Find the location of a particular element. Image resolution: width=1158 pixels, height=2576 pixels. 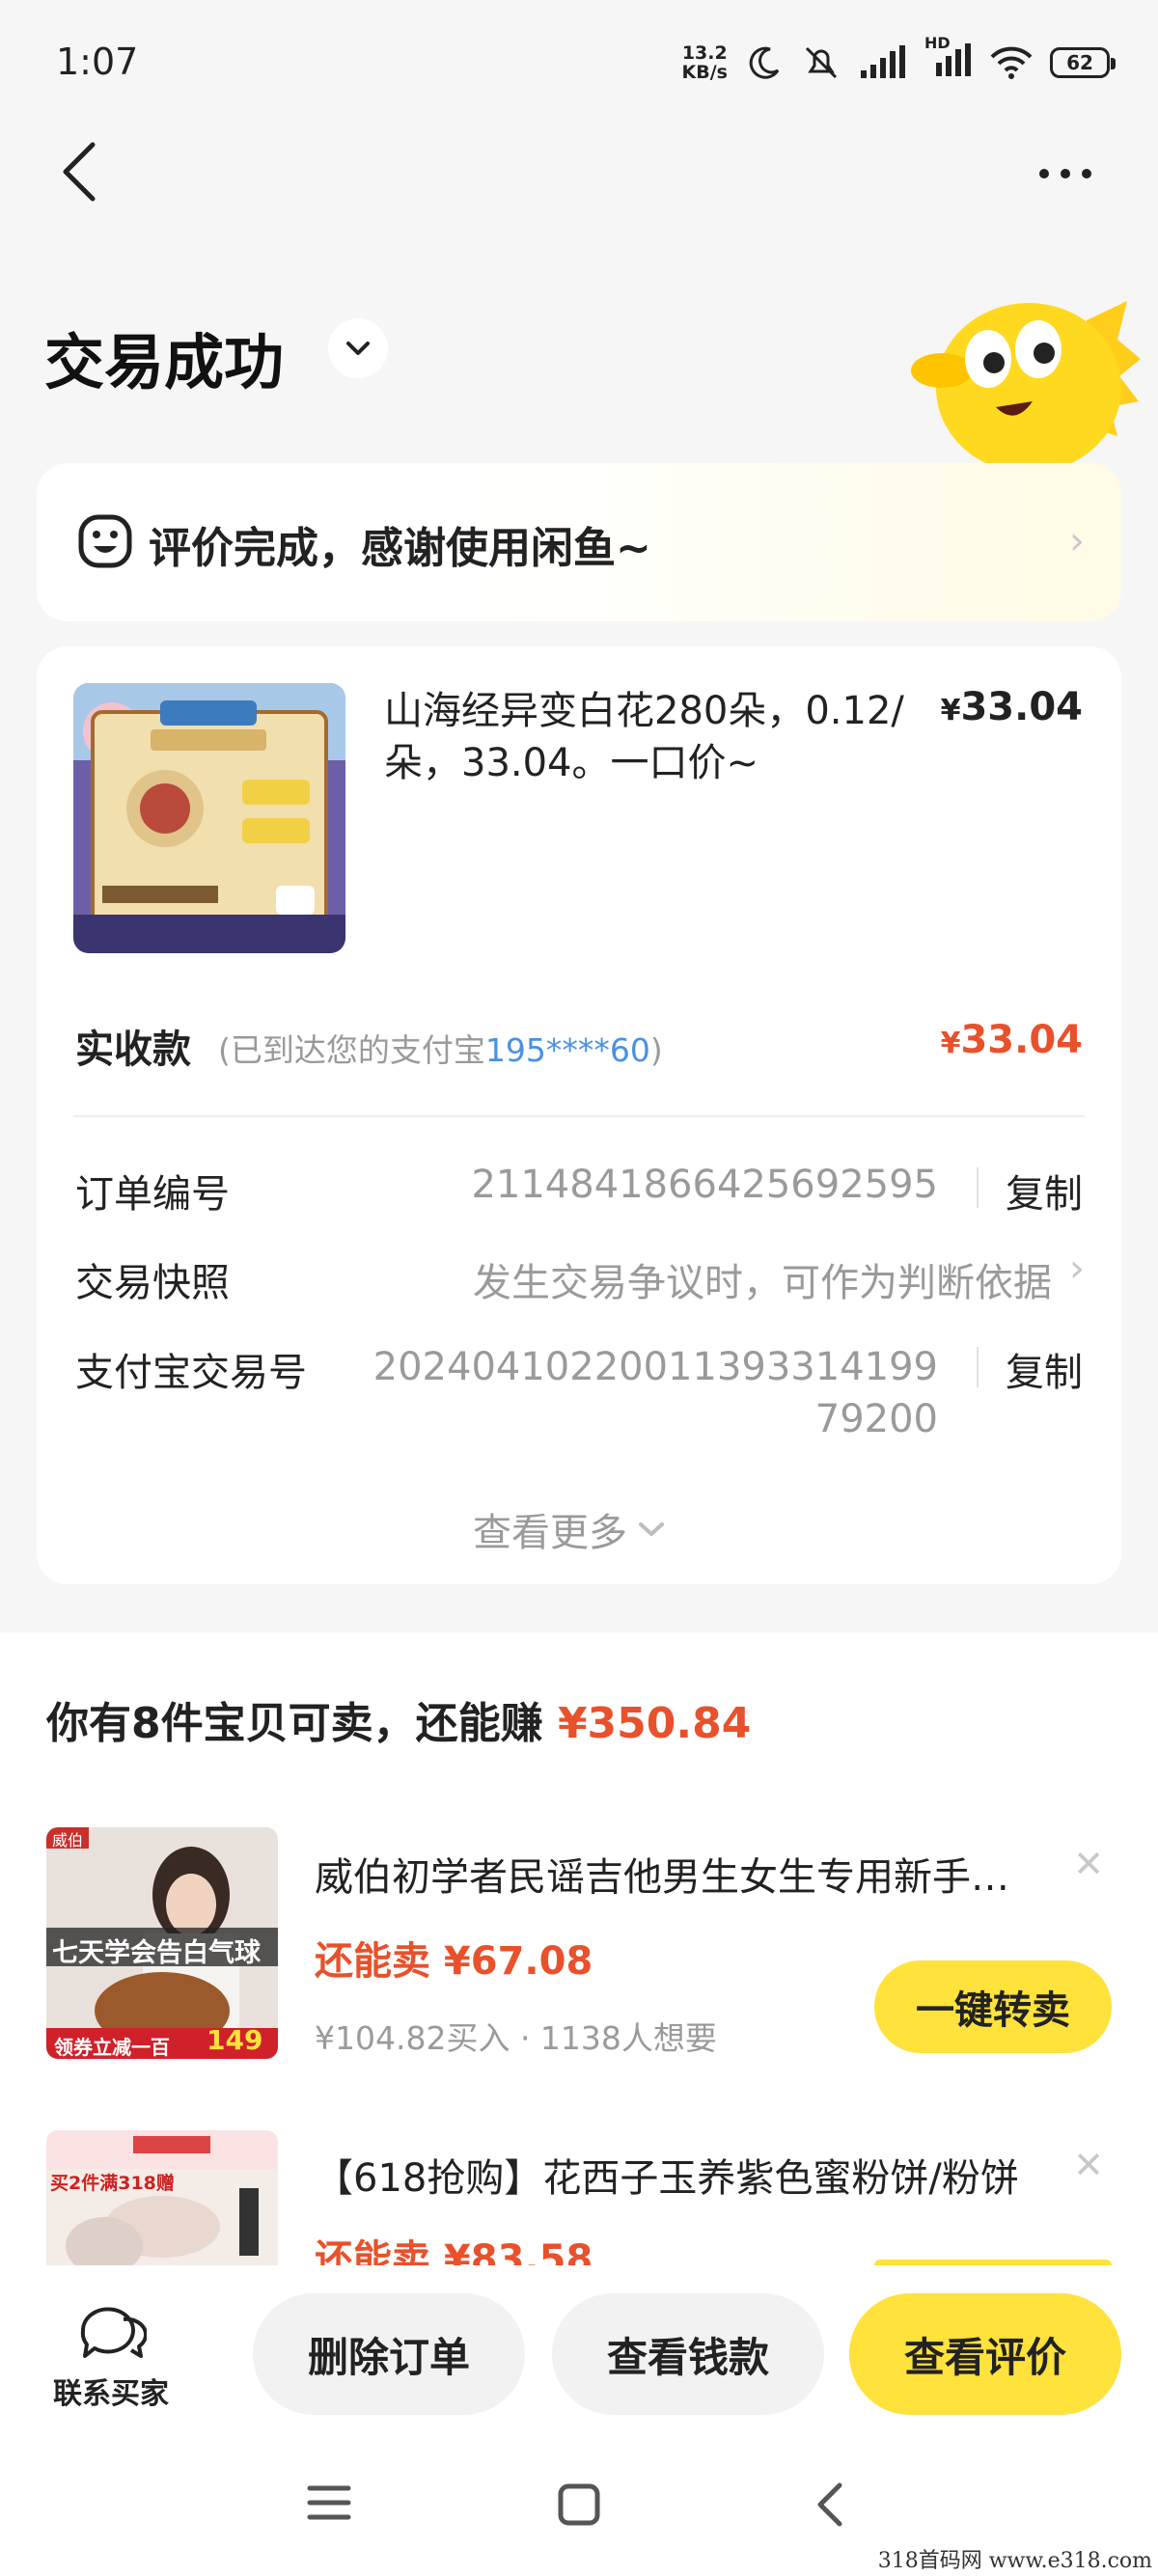

cosmetics-photo is located at coordinates (162, 2198).